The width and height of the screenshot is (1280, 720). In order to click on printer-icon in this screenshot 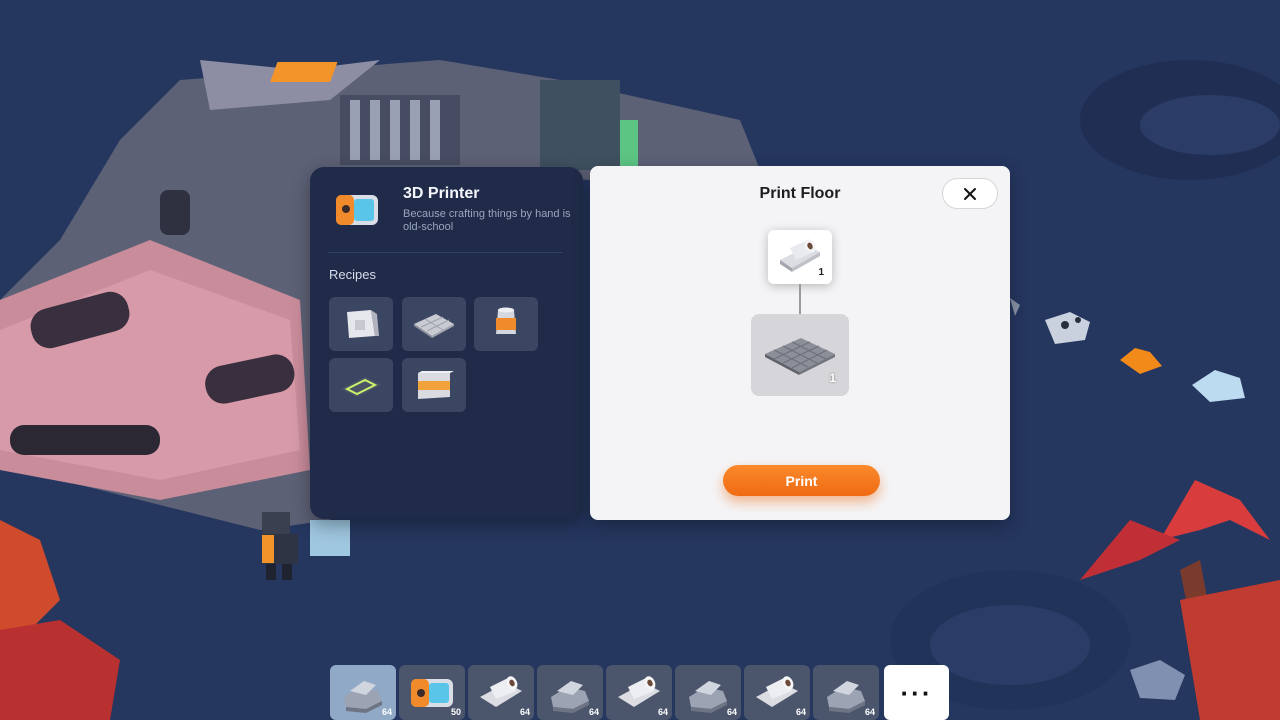, I will do `click(357, 210)`.